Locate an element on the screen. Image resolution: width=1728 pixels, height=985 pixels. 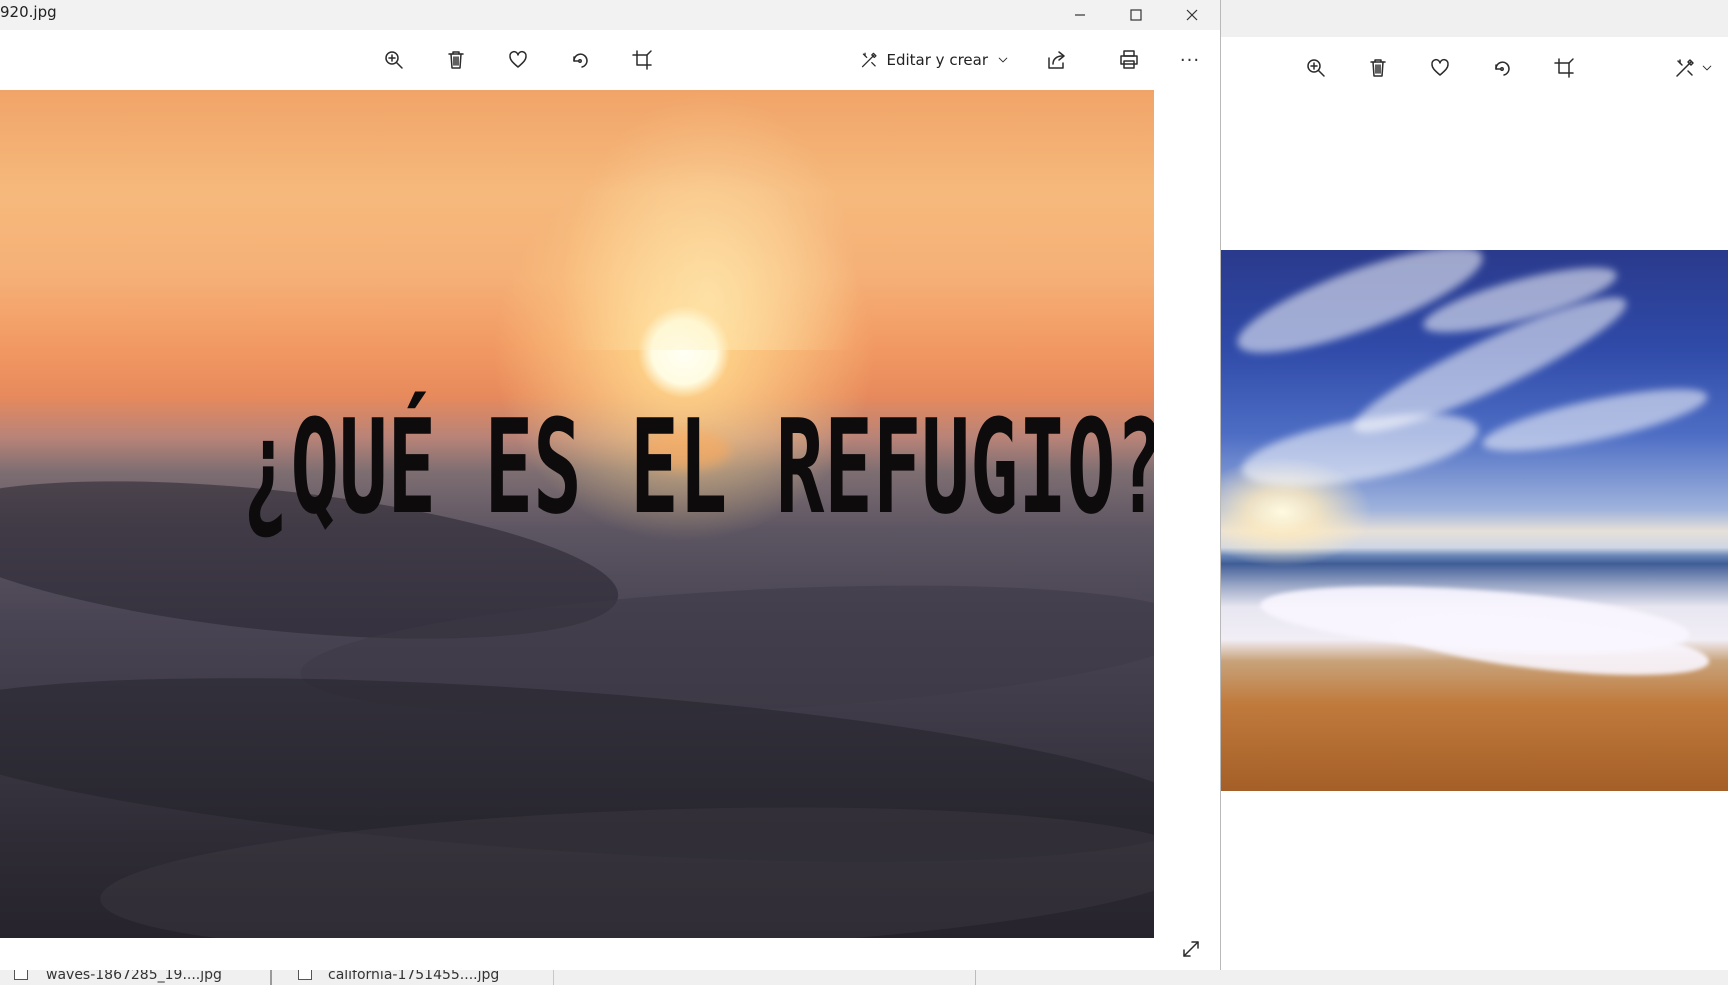
maximize-icon is located at coordinates (1136, 15).